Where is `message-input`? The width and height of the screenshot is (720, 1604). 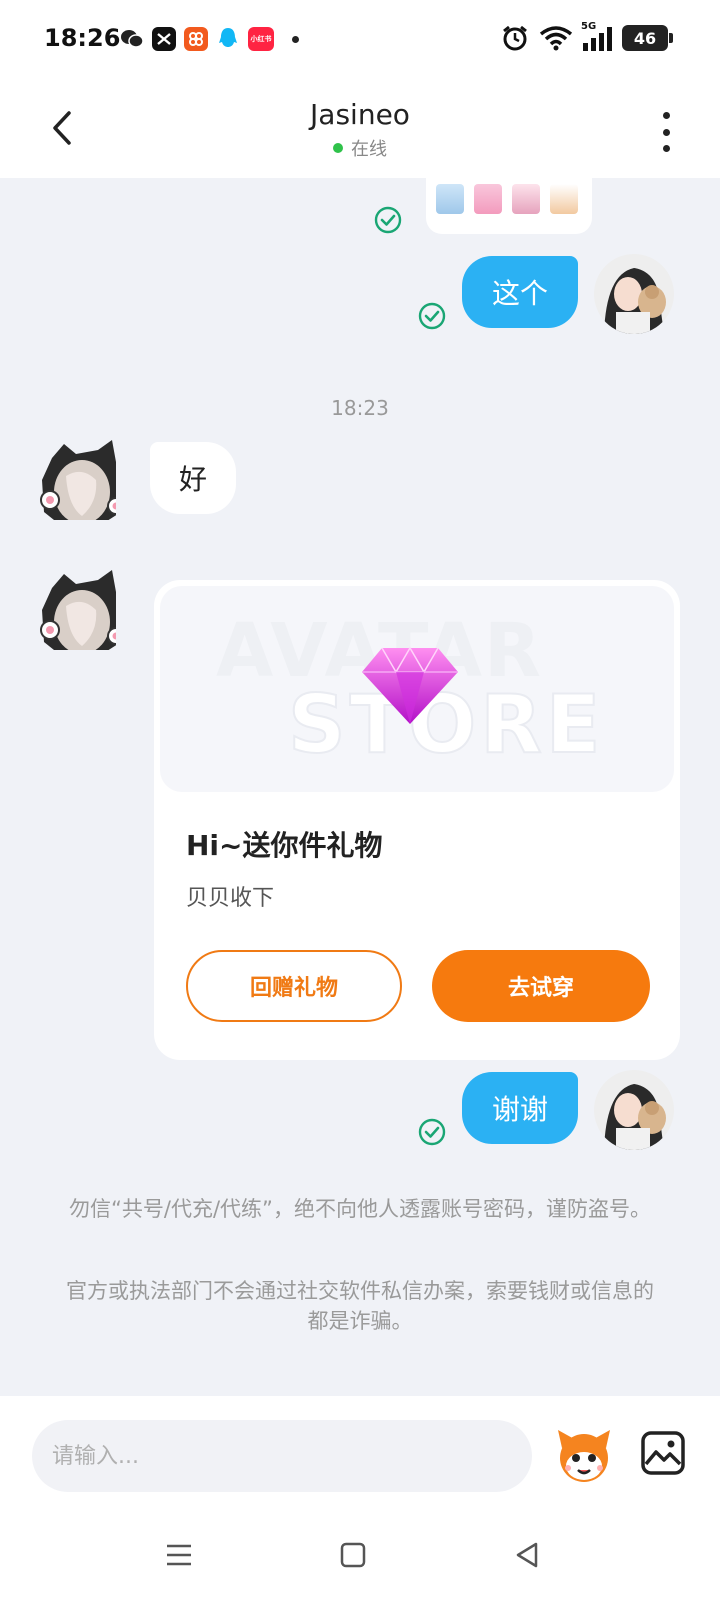
message-input is located at coordinates (282, 1456).